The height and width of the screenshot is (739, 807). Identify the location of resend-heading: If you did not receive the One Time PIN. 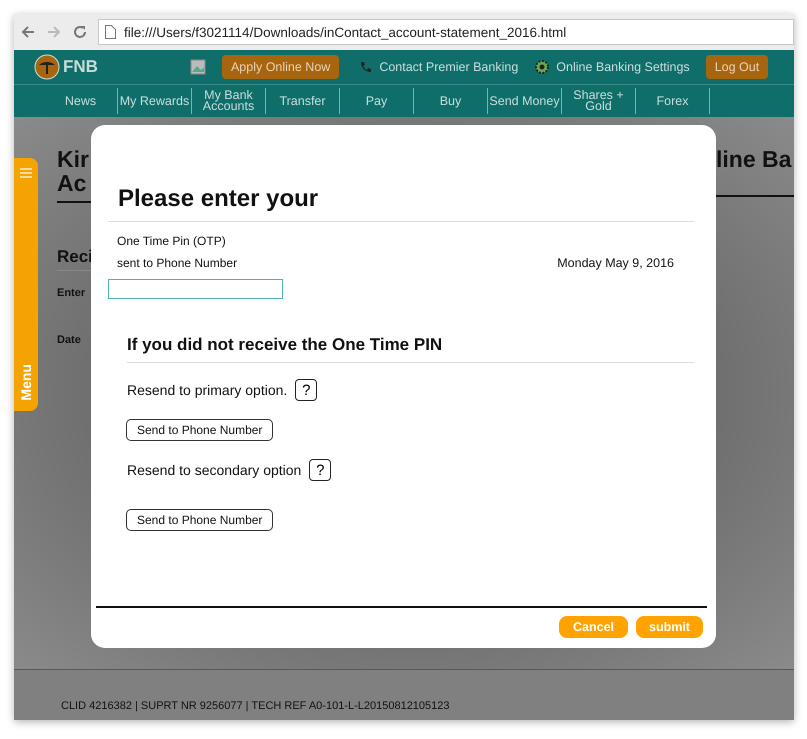
(285, 345).